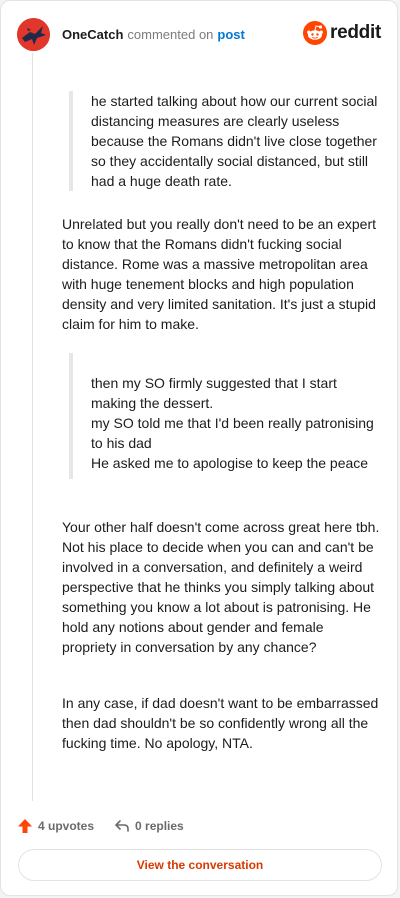 The width and height of the screenshot is (400, 898). What do you see at coordinates (25, 826) in the screenshot?
I see `upvote-arrow-icon` at bounding box center [25, 826].